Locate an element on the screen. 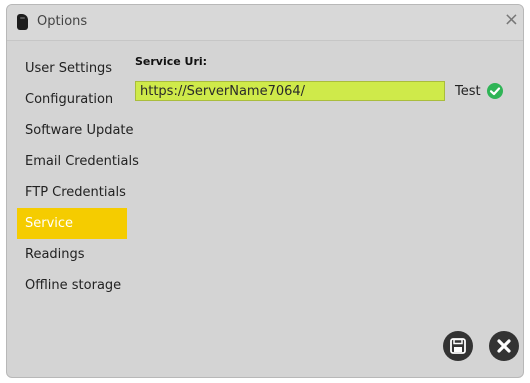  sidebar-item-readings: Readings is located at coordinates (78, 254).